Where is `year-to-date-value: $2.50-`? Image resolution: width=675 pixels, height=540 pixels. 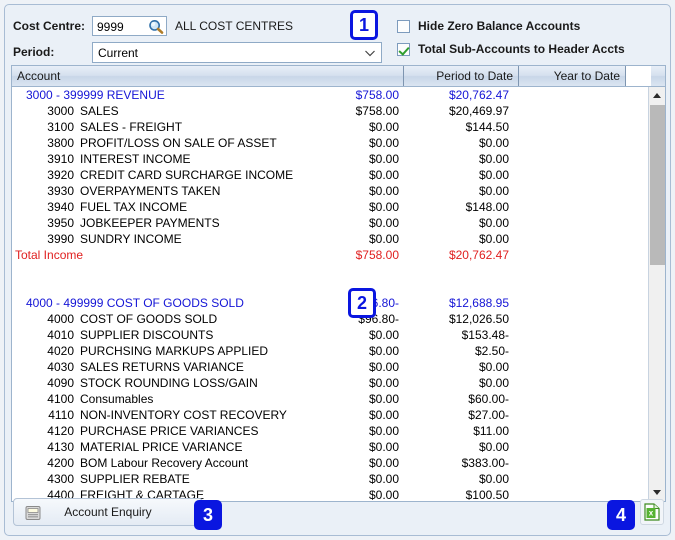
year-to-date-value: $2.50- is located at coordinates (491, 351).